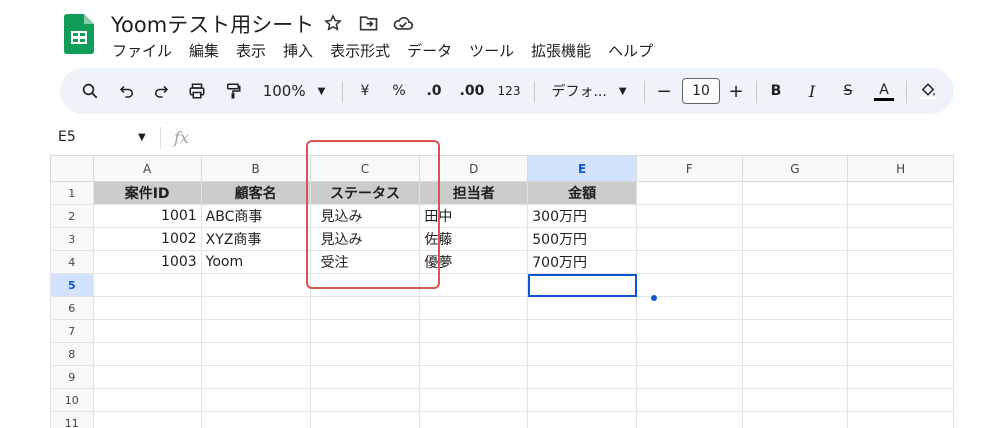 This screenshot has width=1000, height=428. Describe the element at coordinates (147, 193) in the screenshot. I see `cell: 案件ID` at that location.